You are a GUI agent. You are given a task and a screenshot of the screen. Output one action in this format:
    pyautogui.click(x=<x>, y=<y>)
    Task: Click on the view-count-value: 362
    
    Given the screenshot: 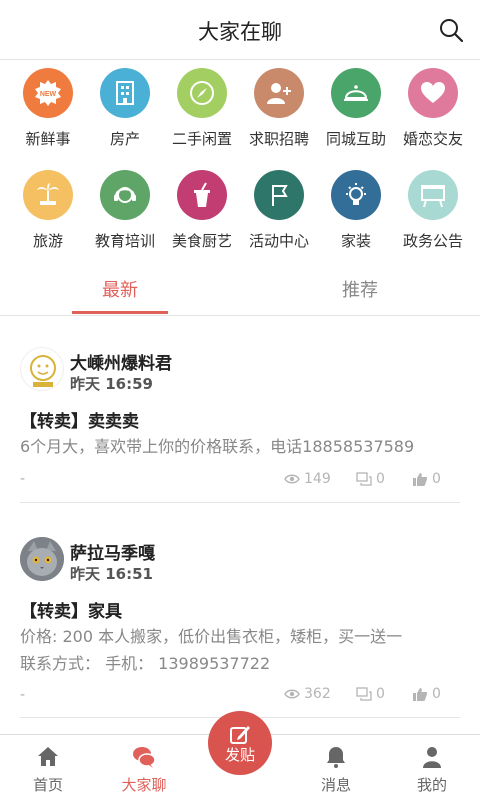 What is the action you would take?
    pyautogui.click(x=317, y=694)
    